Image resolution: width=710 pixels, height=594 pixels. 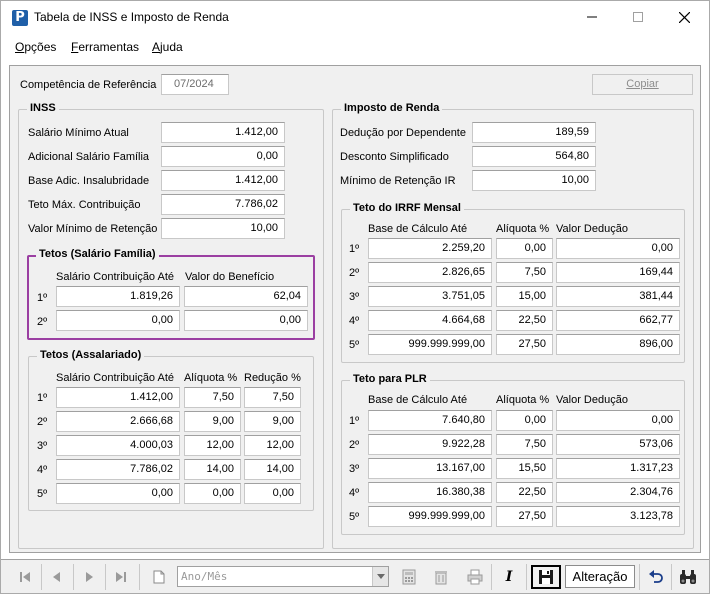 I want to click on assalariado-aliquota-field: 7,50, so click(x=212, y=397).